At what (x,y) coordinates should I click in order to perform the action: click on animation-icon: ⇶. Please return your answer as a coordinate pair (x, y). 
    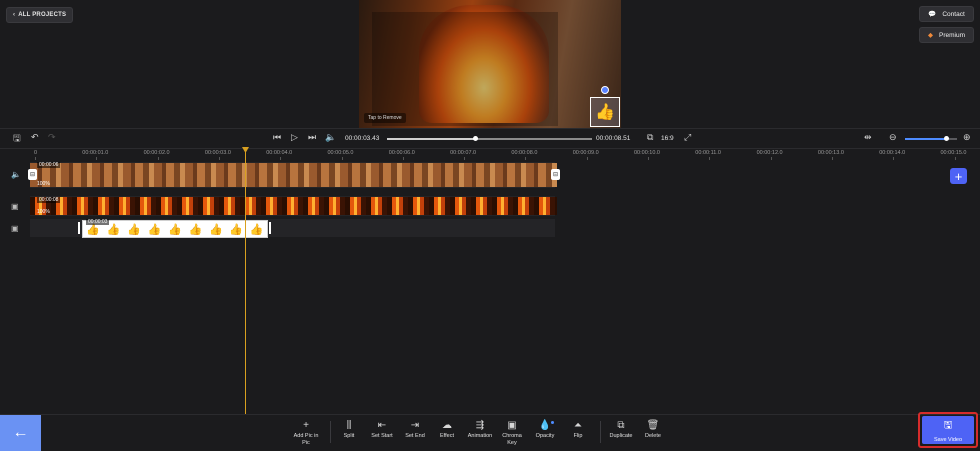
    Looking at the image, I should click on (480, 425).